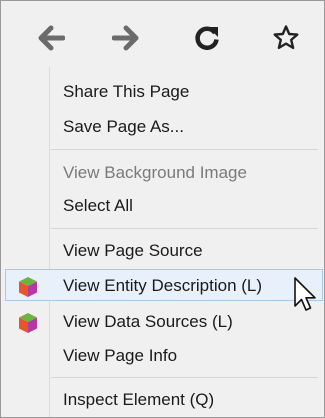  I want to click on bookmark-button, so click(286, 38).